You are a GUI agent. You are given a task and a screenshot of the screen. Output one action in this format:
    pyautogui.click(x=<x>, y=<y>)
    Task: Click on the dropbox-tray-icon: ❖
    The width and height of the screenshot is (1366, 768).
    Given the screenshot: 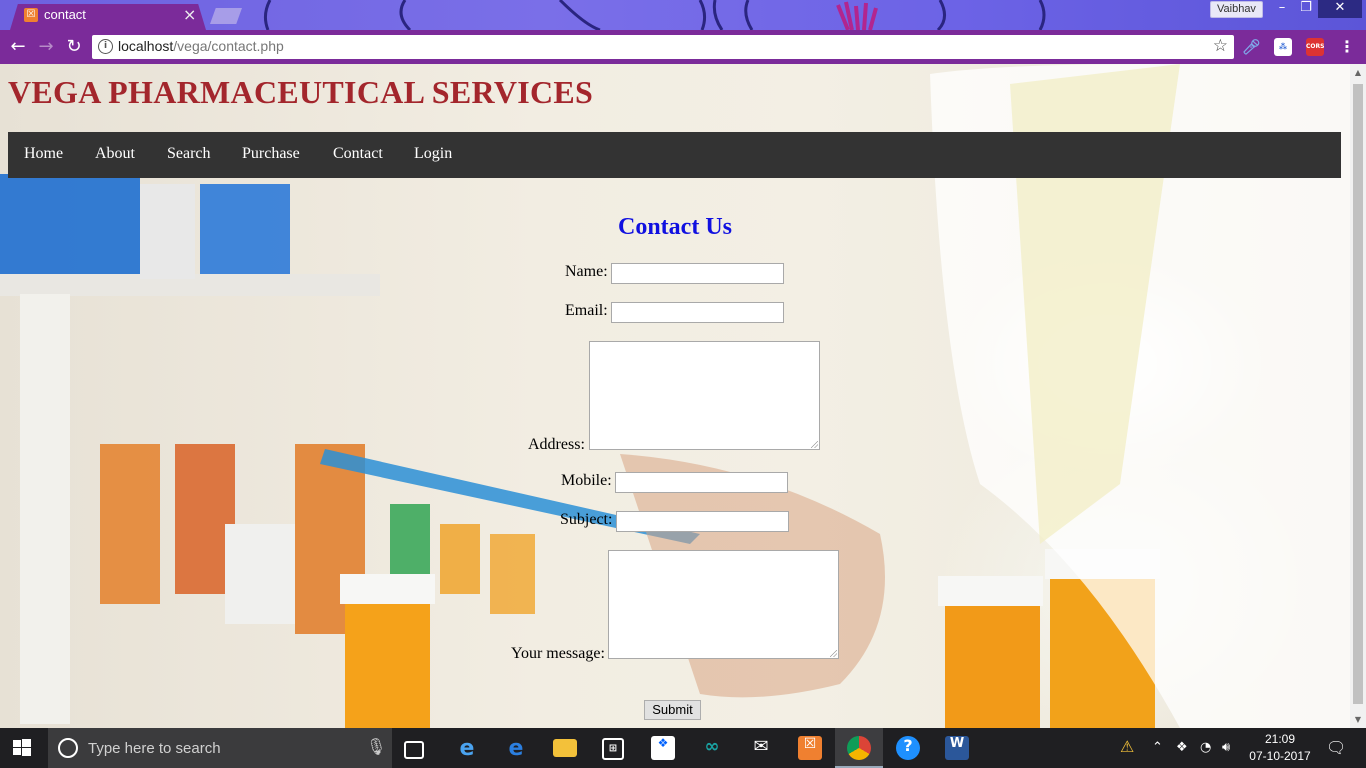 What is the action you would take?
    pyautogui.click(x=1182, y=747)
    